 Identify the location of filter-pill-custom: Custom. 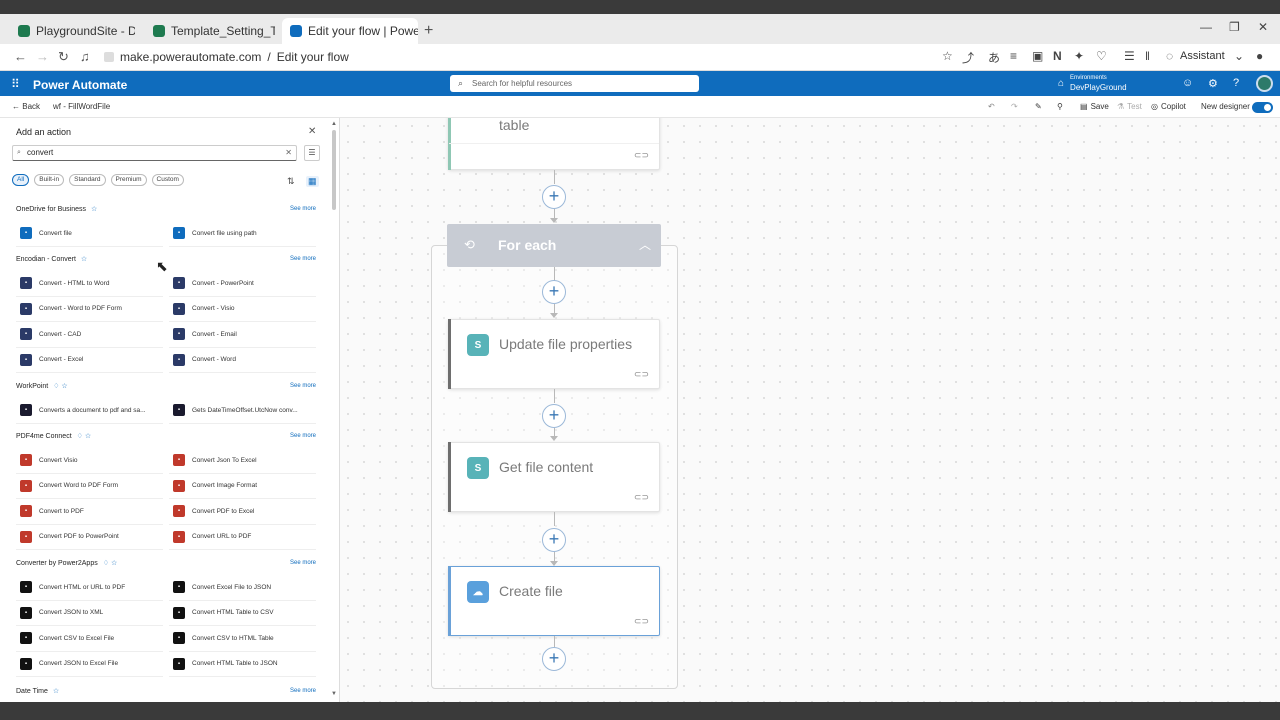
(167, 180).